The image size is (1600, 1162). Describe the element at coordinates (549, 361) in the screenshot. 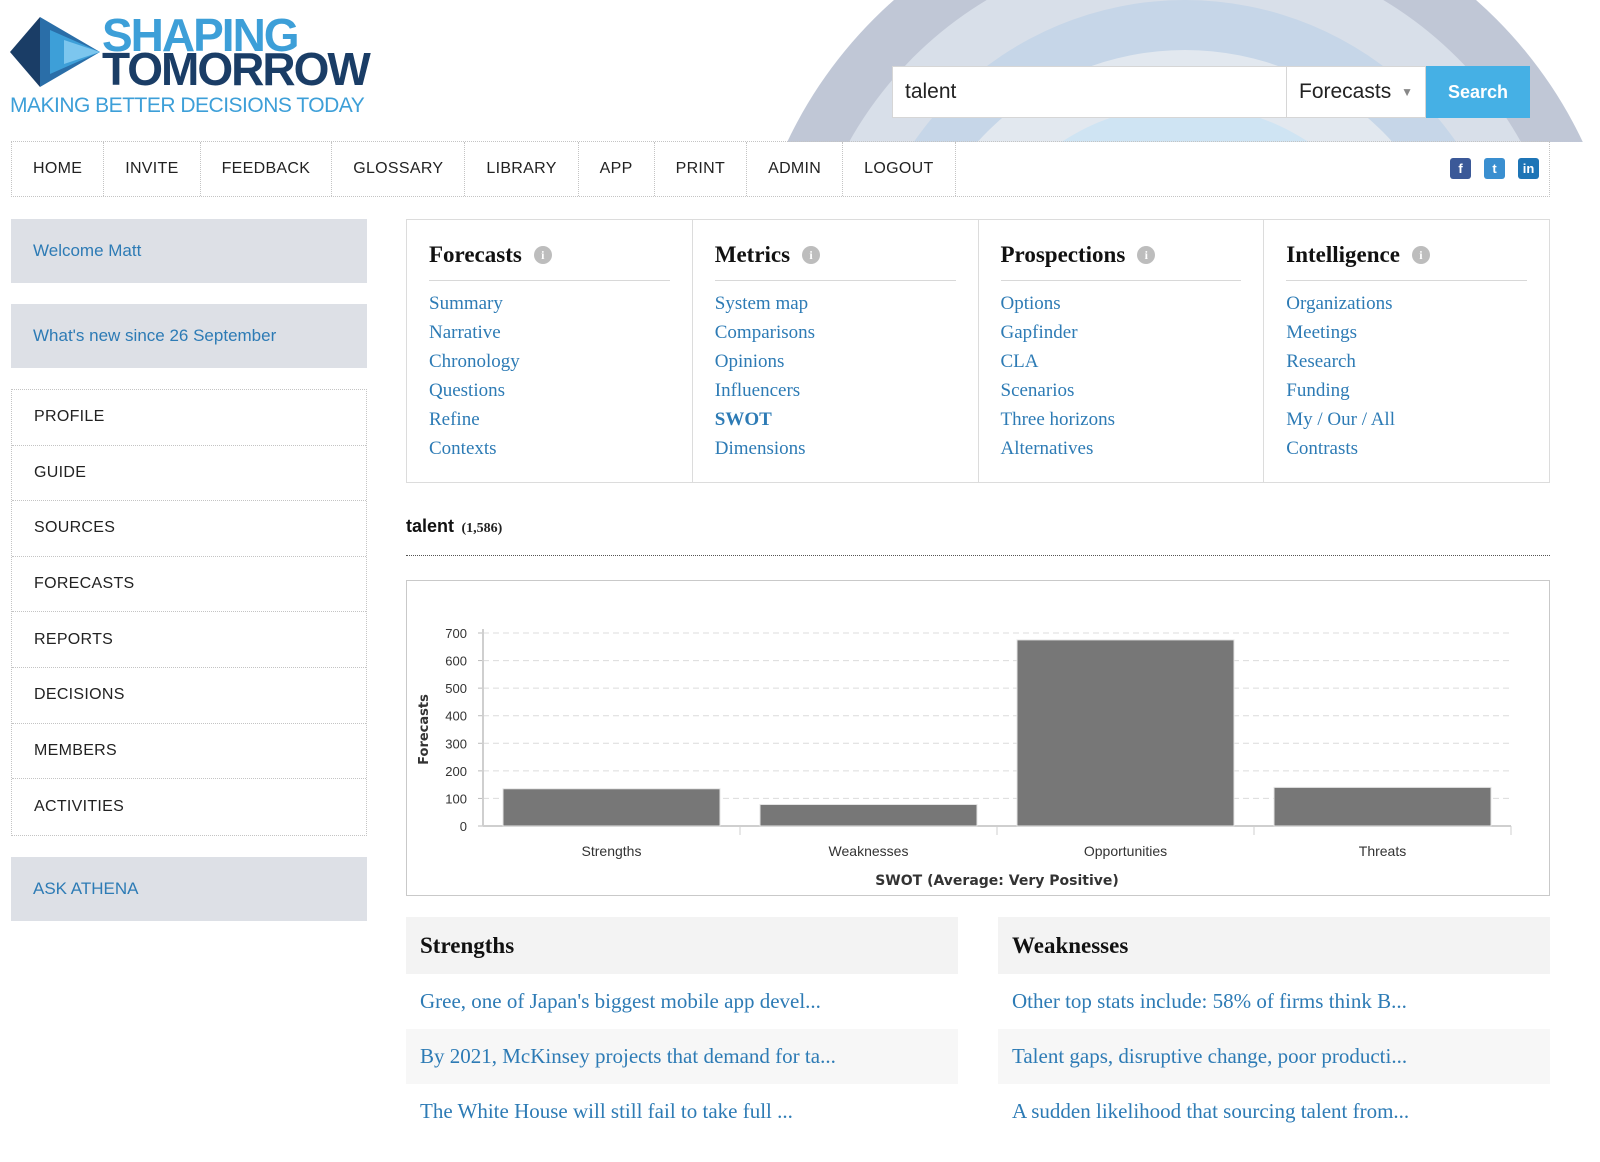

I see `category-link: Chronology` at that location.